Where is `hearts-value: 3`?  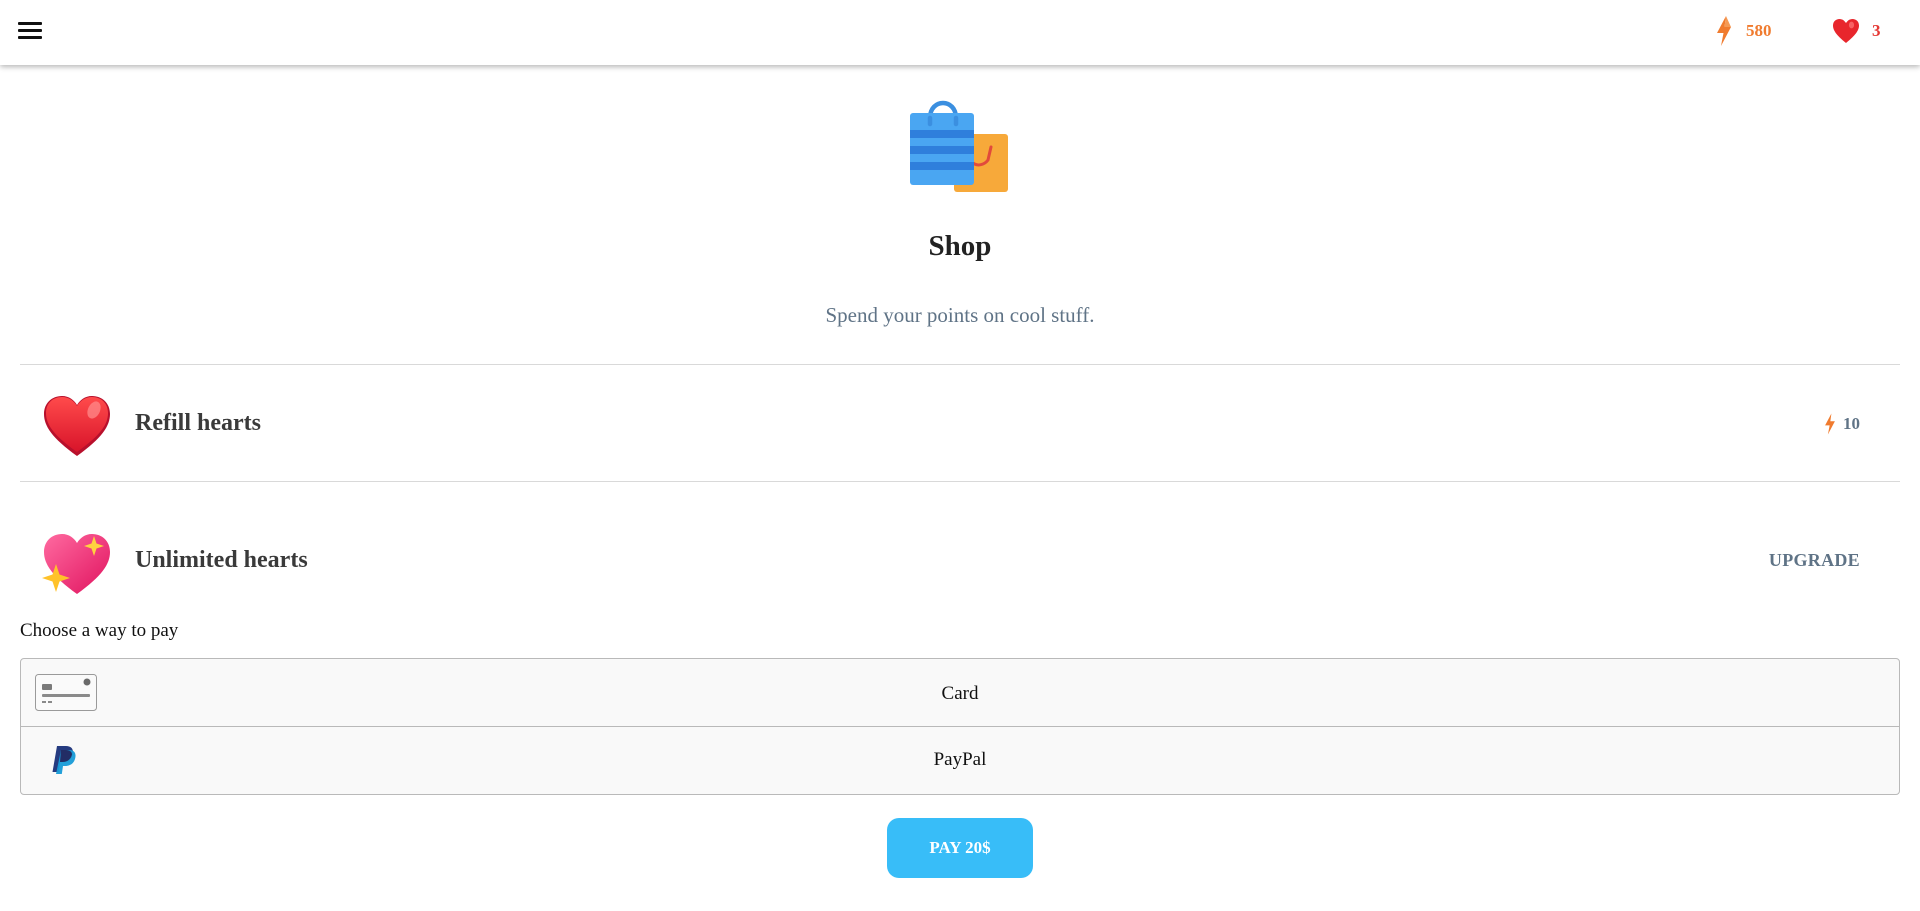
hearts-value: 3 is located at coordinates (1876, 30).